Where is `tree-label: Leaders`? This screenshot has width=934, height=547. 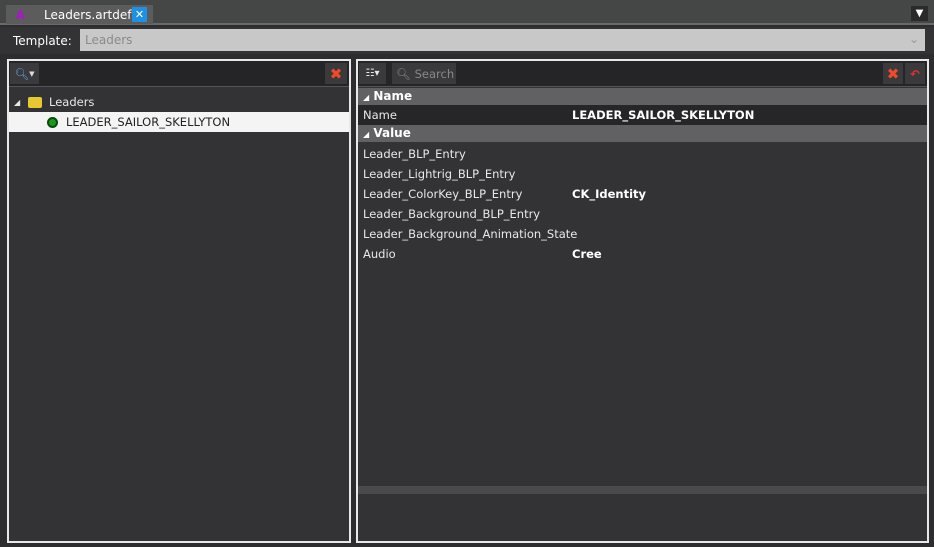 tree-label: Leaders is located at coordinates (72, 102).